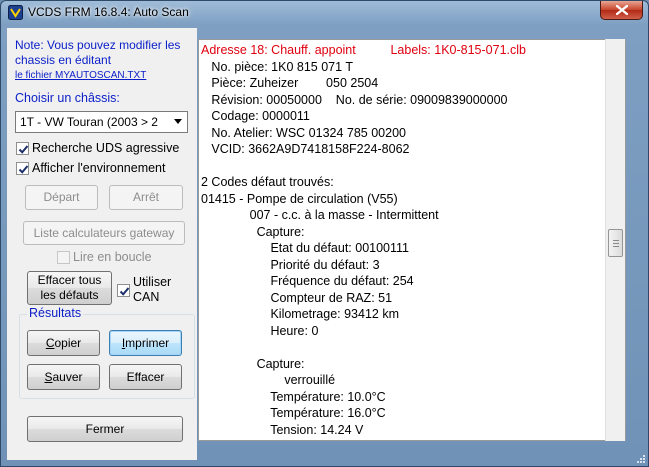  Describe the element at coordinates (267, 182) in the screenshot. I see `output-line: 2 Codes défaut trouvés:` at that location.